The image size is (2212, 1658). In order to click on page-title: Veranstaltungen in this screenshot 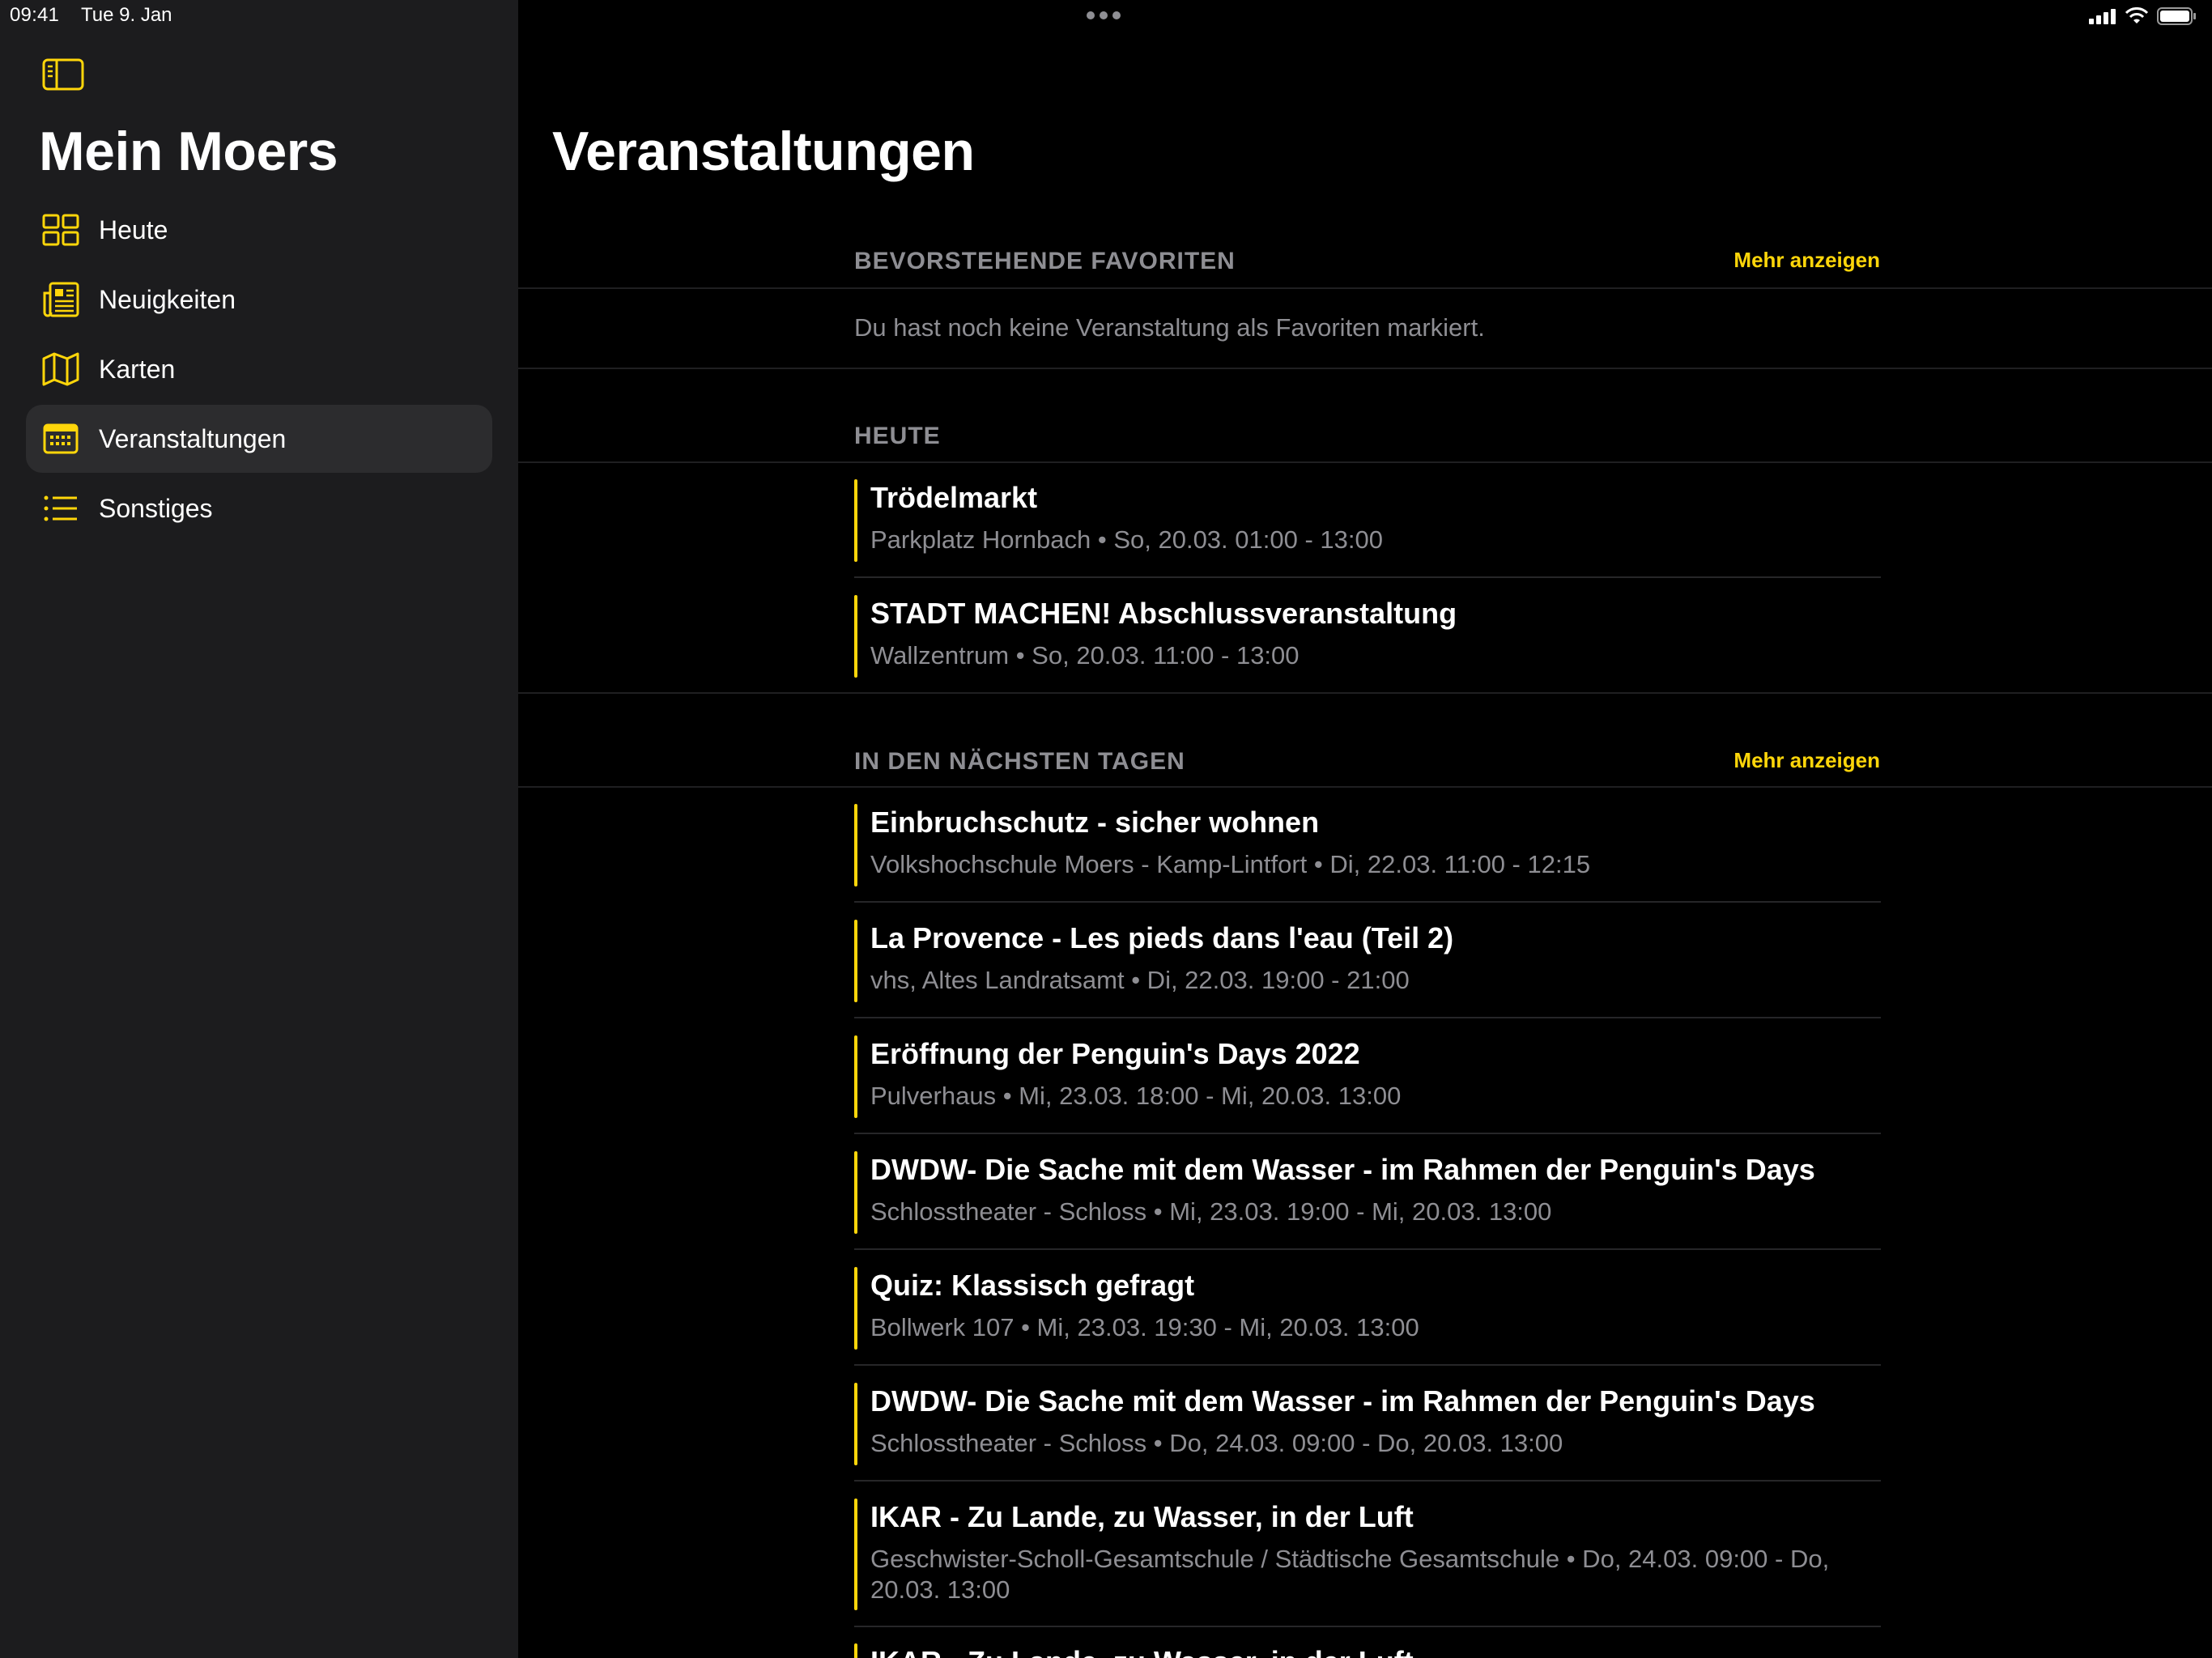, I will do `click(764, 151)`.